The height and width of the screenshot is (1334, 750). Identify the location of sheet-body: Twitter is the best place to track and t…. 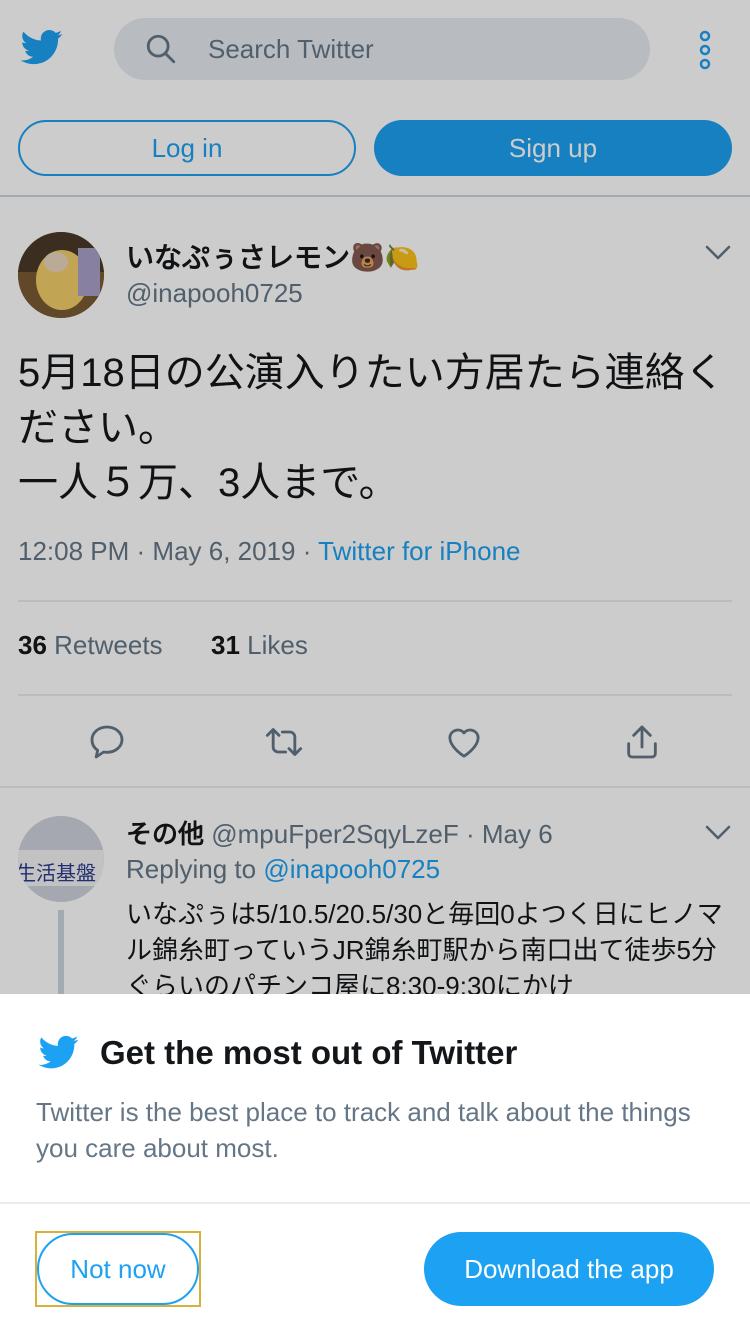
(363, 1130).